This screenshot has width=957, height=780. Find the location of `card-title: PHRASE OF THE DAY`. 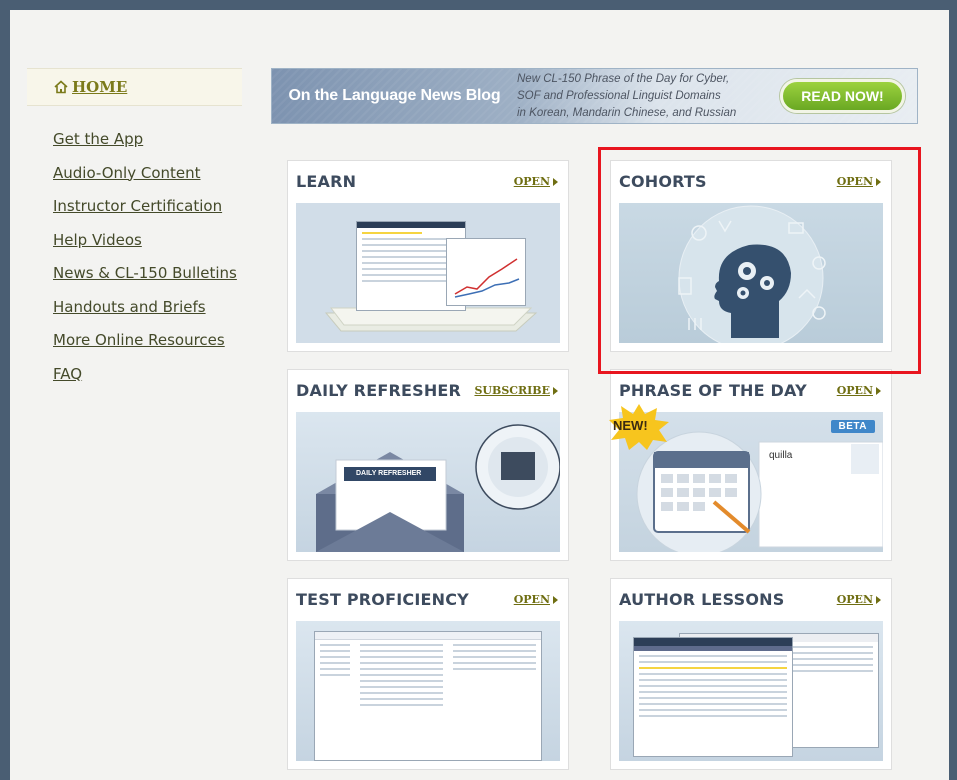

card-title: PHRASE OF THE DAY is located at coordinates (713, 390).